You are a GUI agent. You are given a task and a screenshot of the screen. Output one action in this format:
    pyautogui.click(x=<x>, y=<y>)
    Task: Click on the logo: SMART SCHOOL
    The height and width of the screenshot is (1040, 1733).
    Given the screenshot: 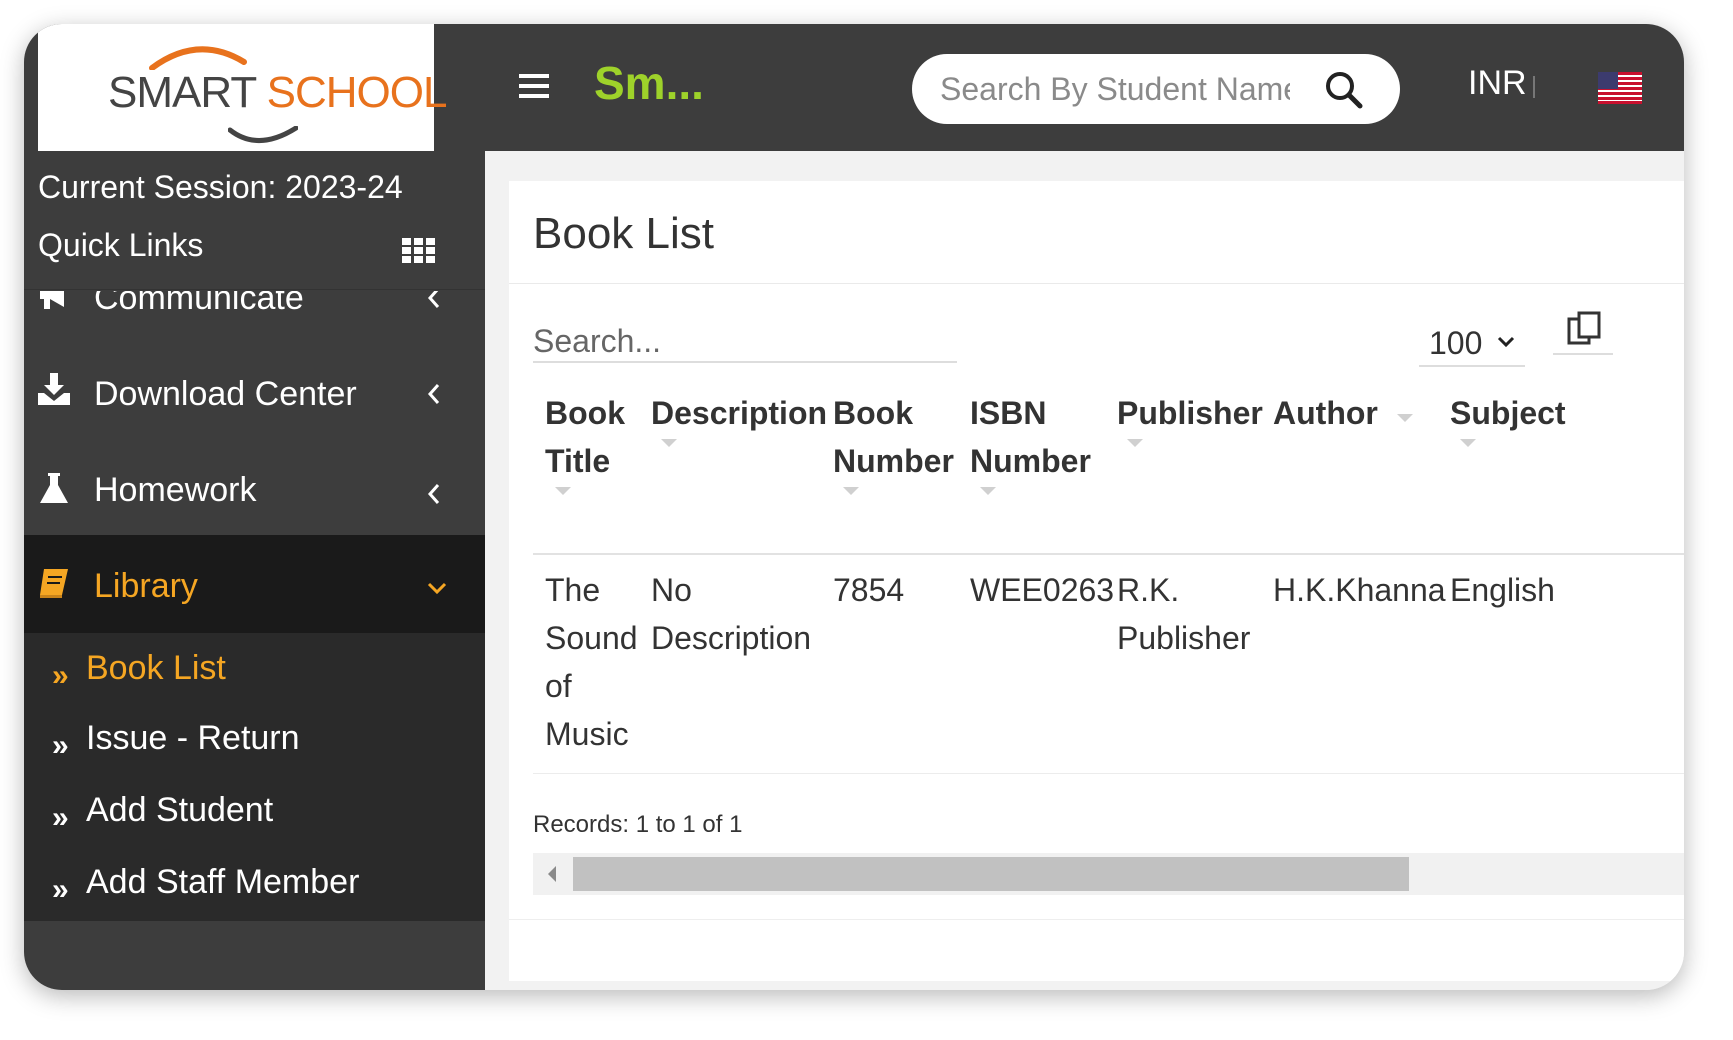 What is the action you would take?
    pyautogui.click(x=242, y=87)
    